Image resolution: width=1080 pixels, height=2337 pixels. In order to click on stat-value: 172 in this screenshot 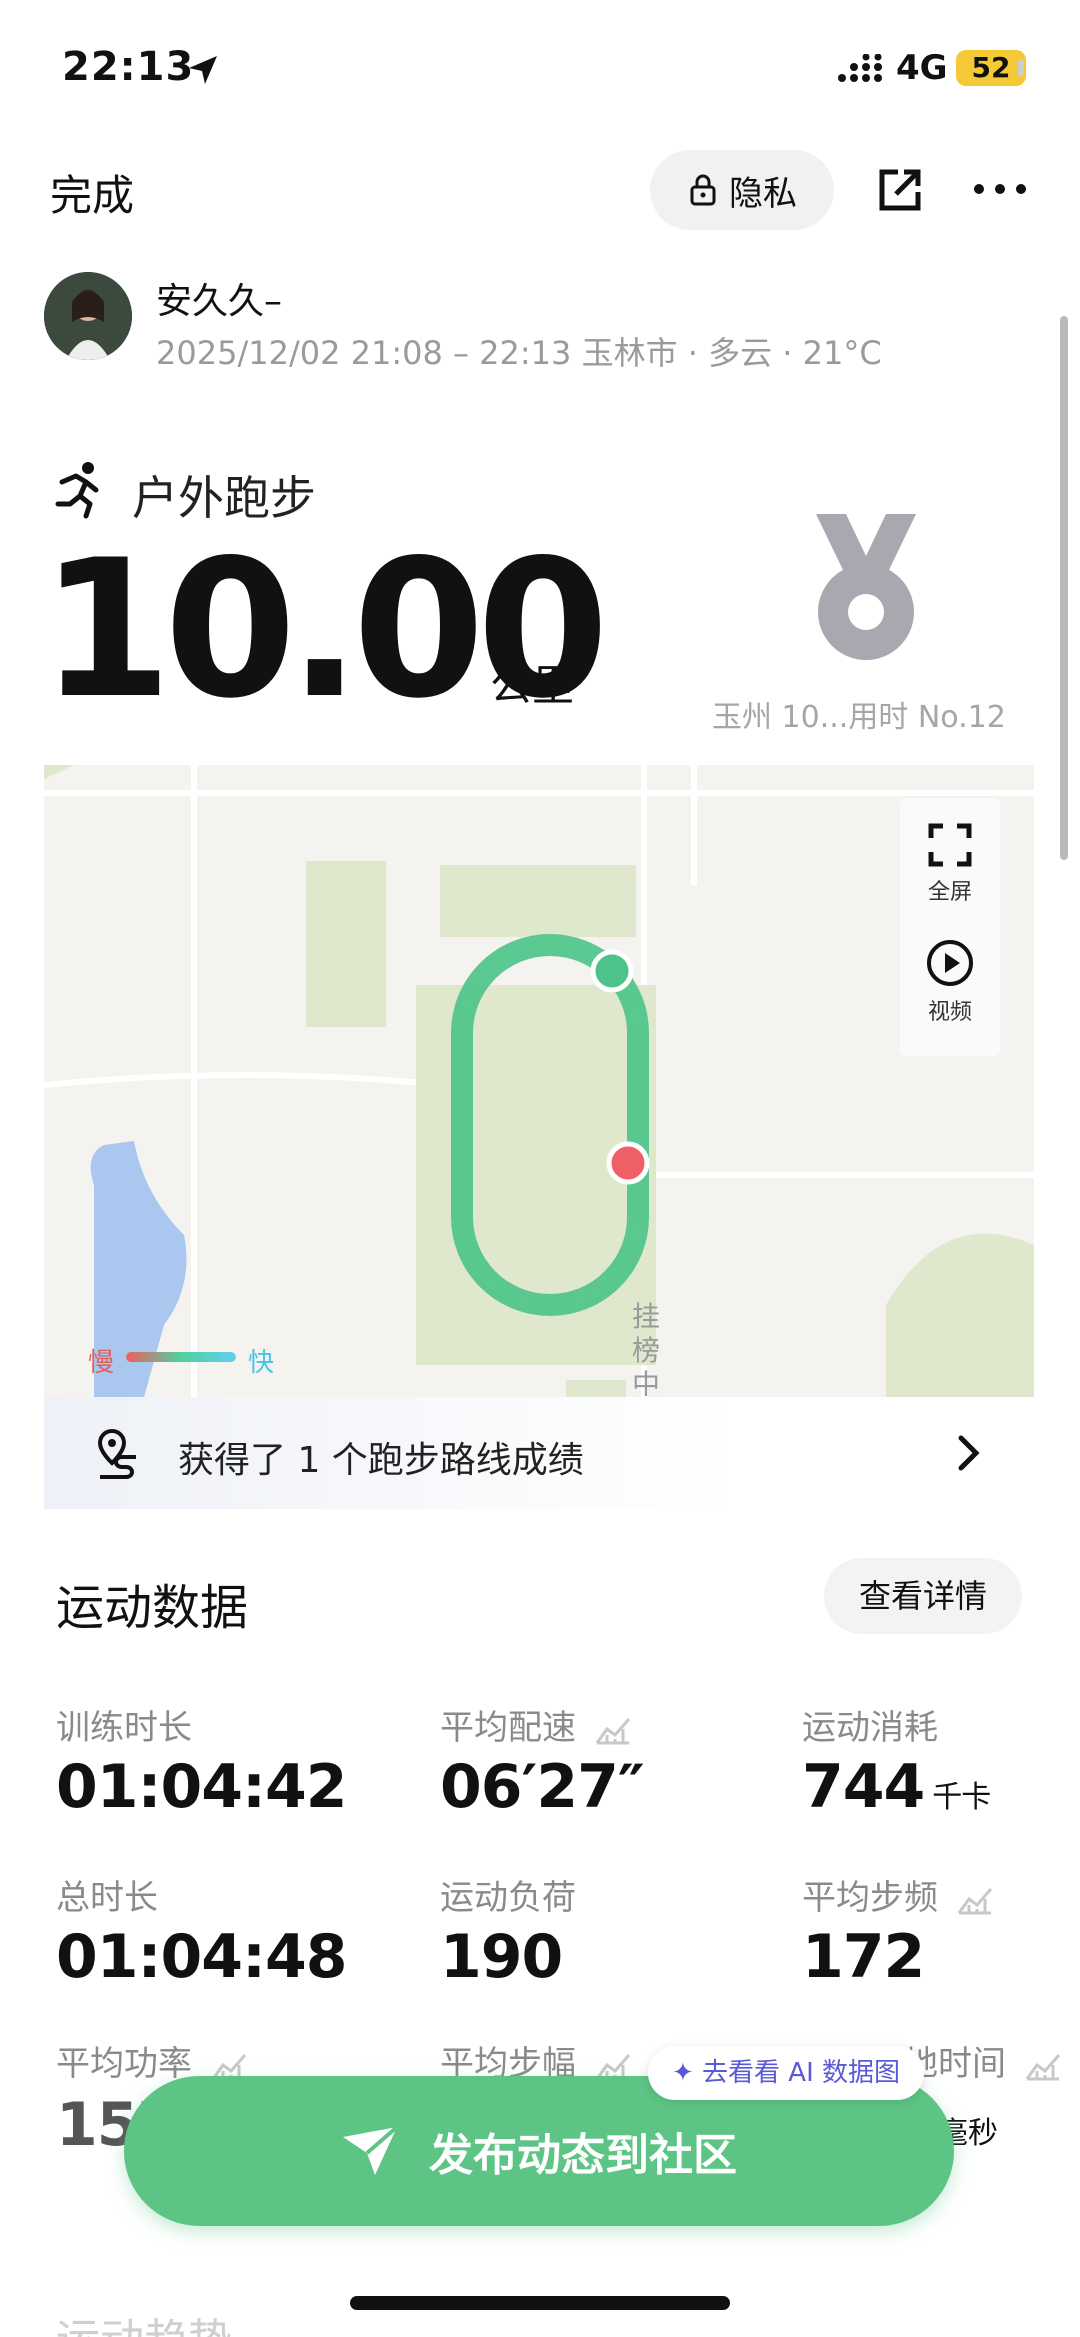, I will do `click(863, 1957)`.